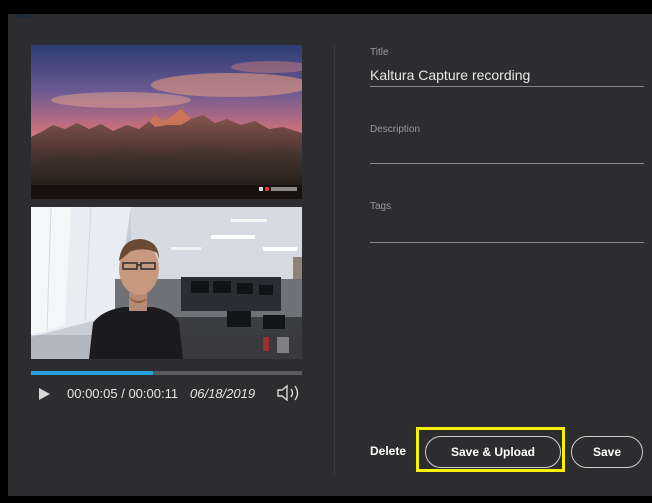 This screenshot has width=652, height=503. What do you see at coordinates (388, 451) in the screenshot?
I see `delete-button: Delete` at bounding box center [388, 451].